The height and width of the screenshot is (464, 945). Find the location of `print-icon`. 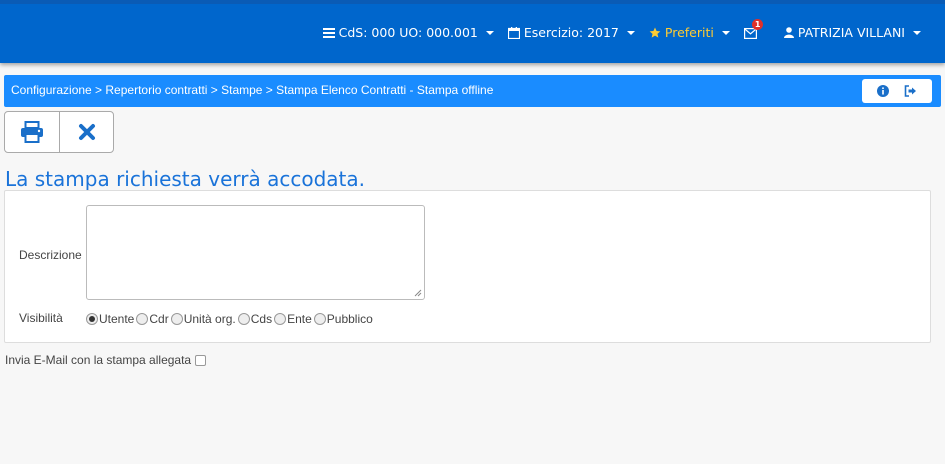

print-icon is located at coordinates (32, 132).